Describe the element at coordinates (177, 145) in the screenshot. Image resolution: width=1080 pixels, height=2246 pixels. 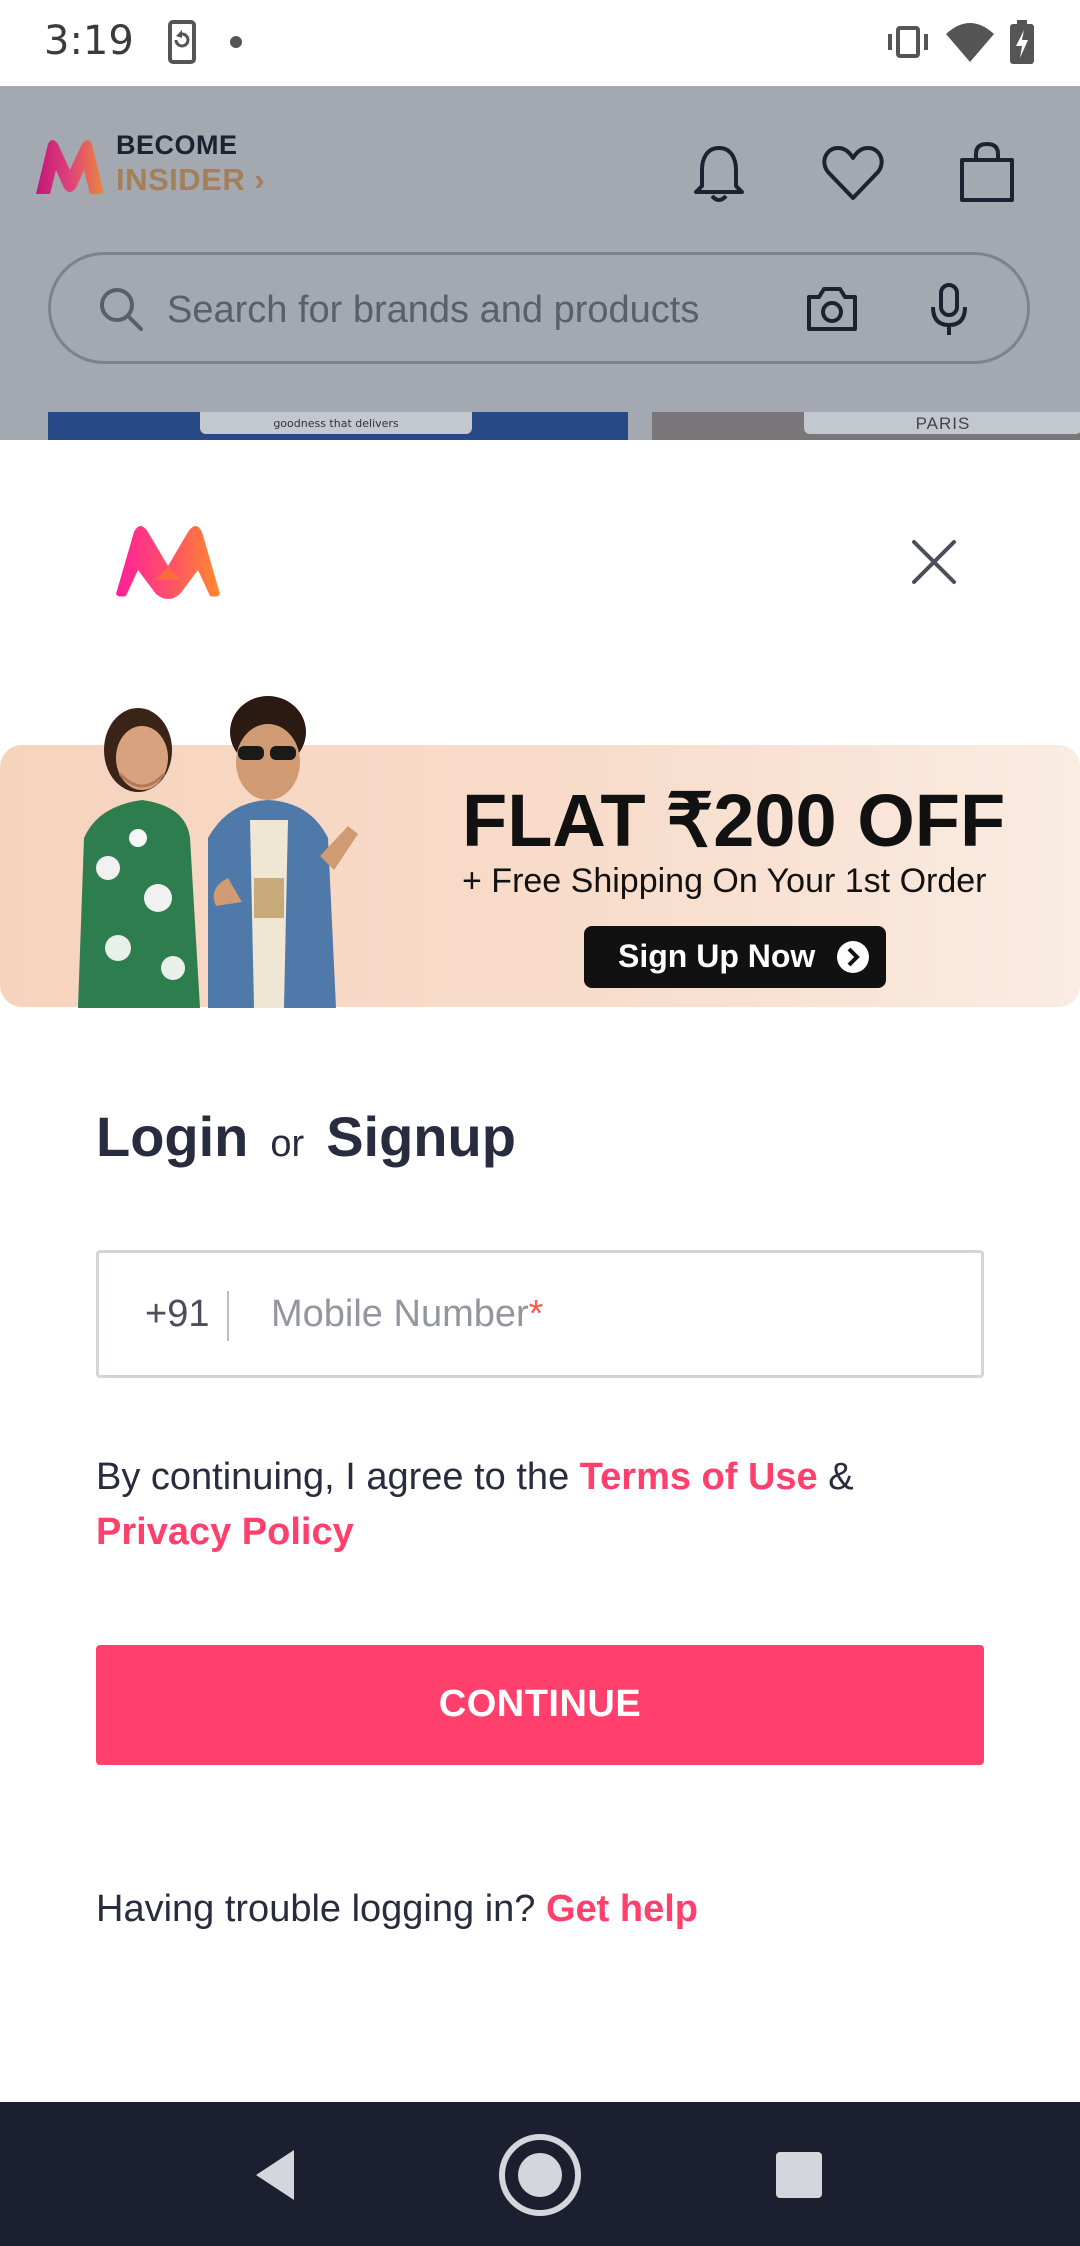
I see `become-label: BECOME` at that location.